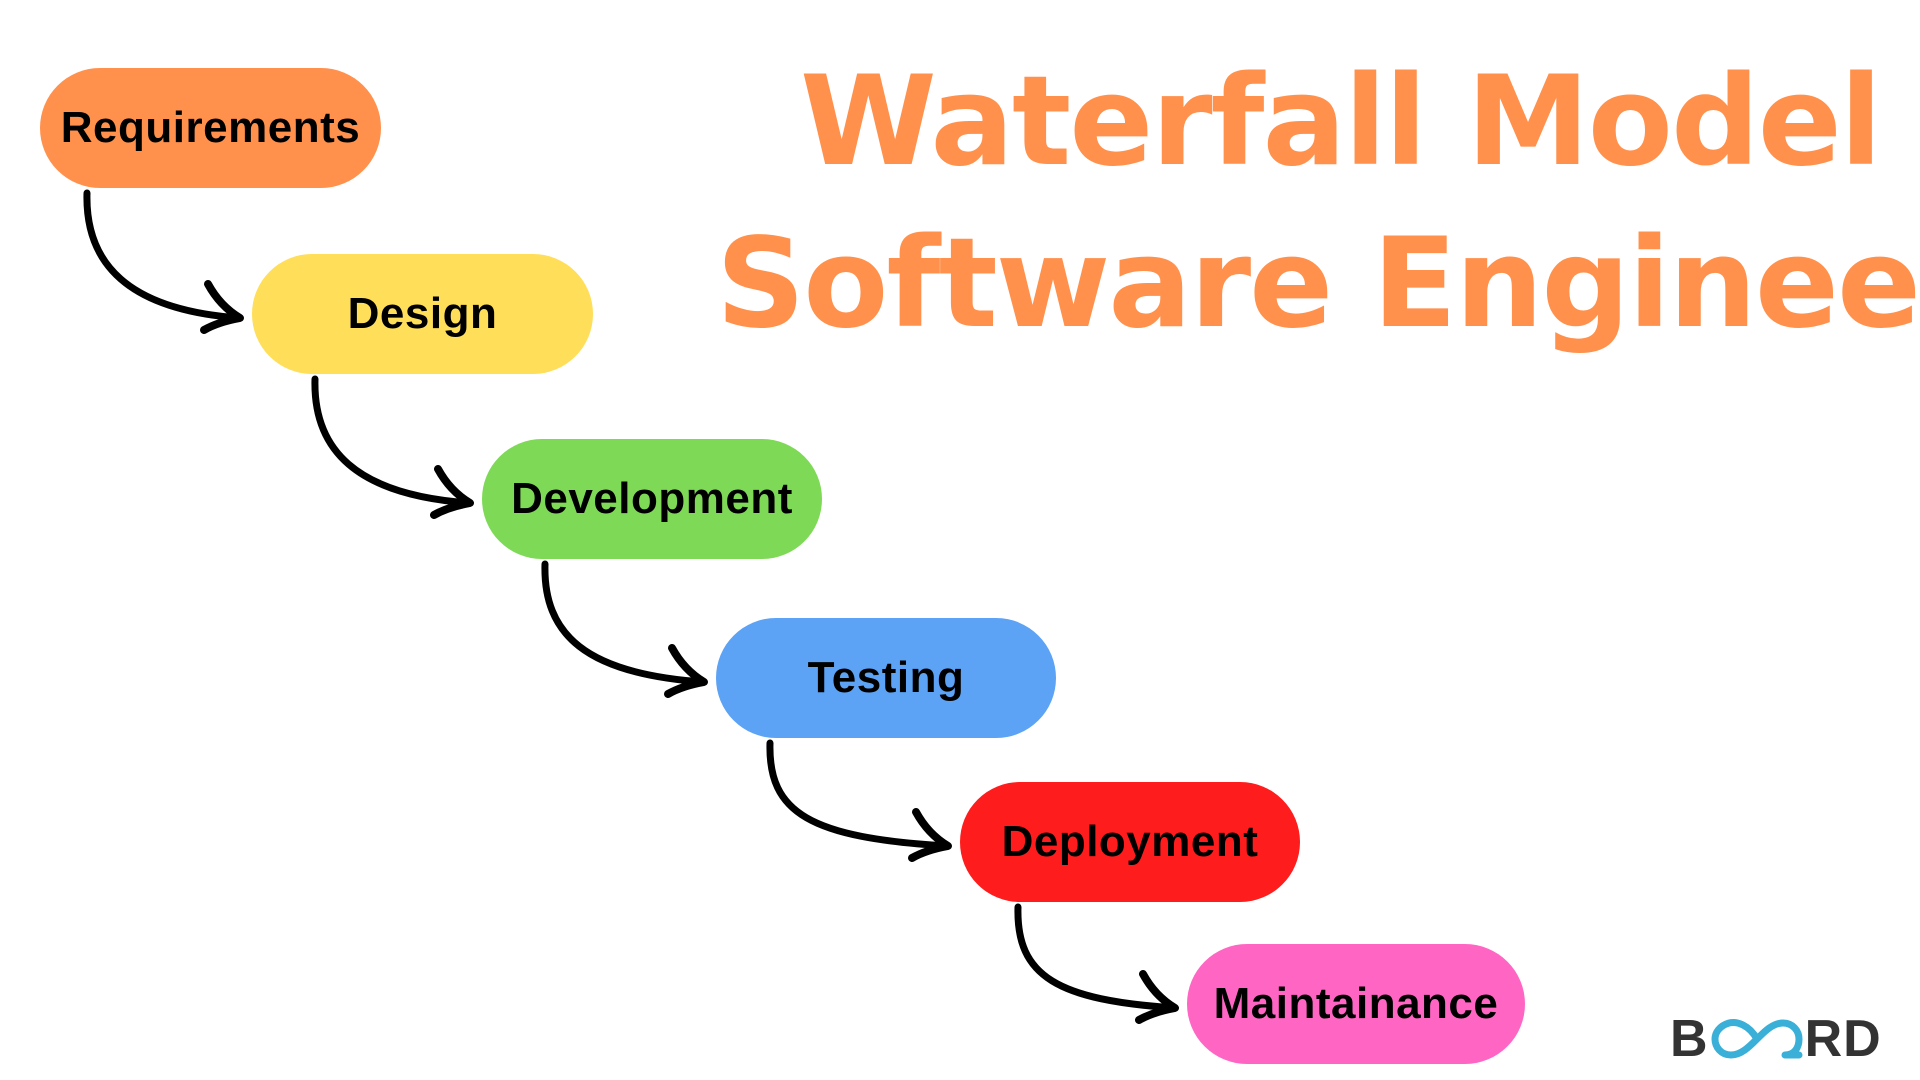  I want to click on title-line-1: Waterfall Model in, so click(1360, 122).